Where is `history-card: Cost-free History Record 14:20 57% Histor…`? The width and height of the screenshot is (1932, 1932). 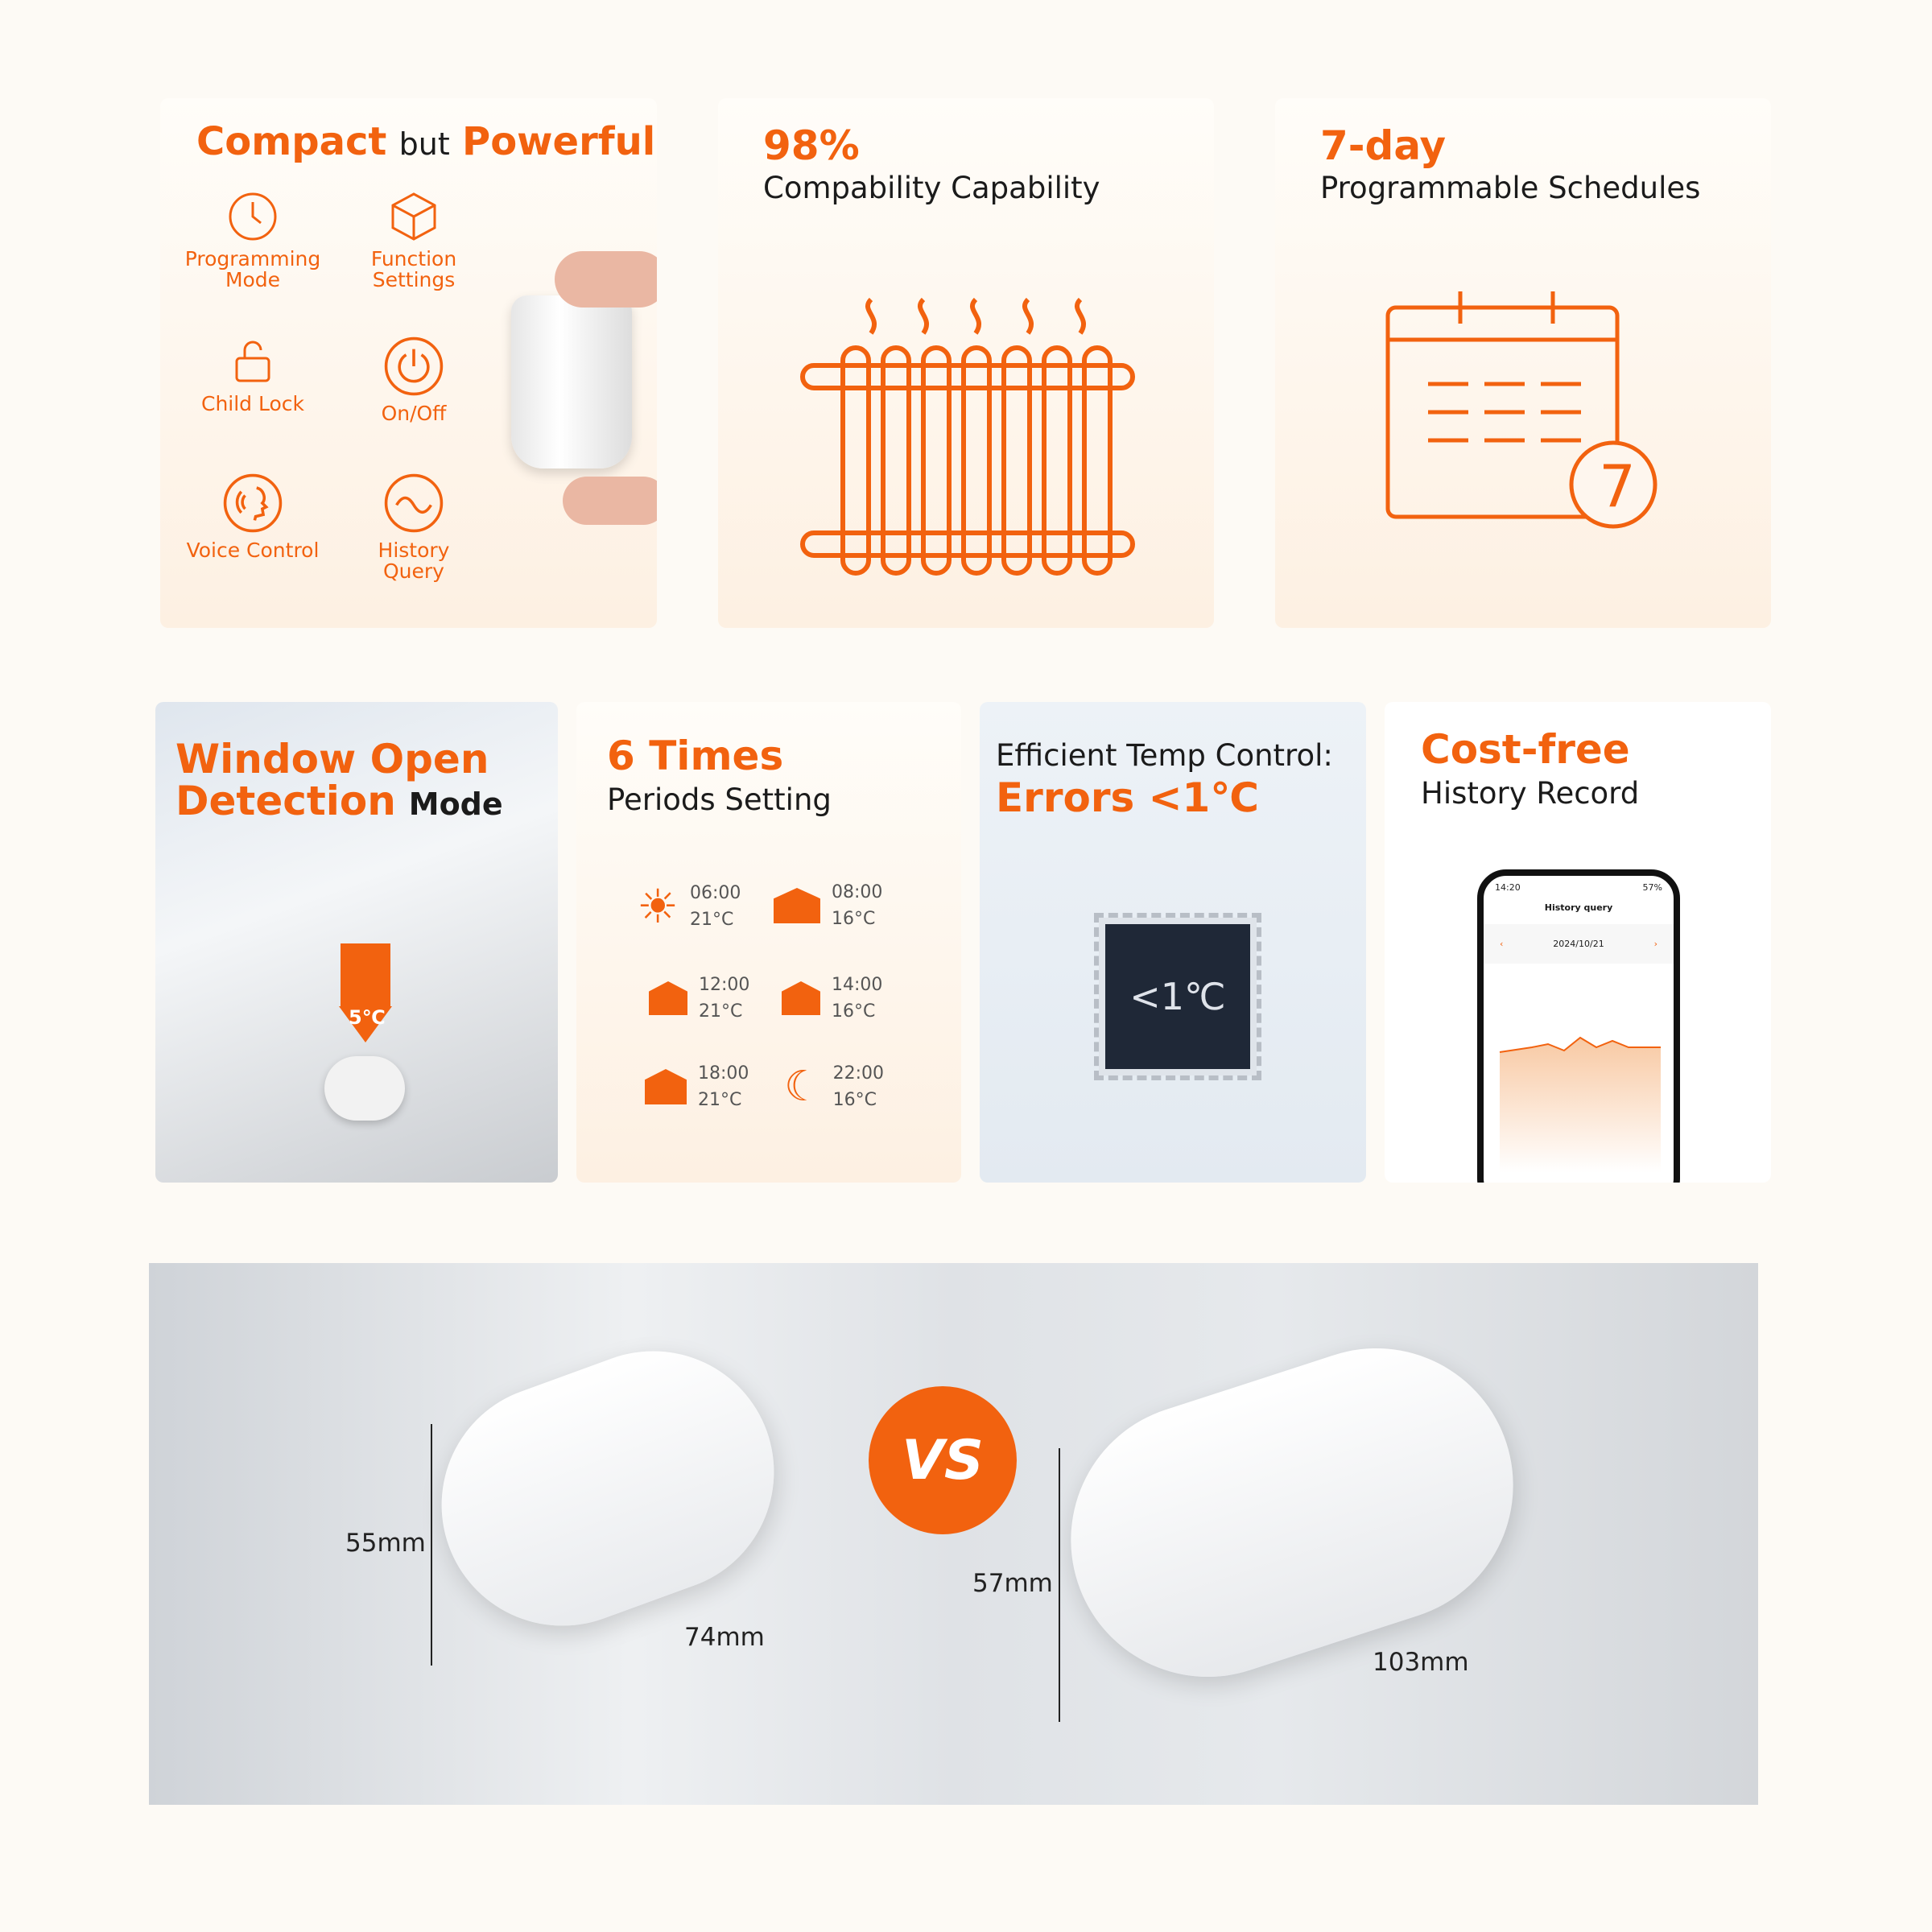 history-card: Cost-free History Record 14:20 57% Histor… is located at coordinates (1578, 942).